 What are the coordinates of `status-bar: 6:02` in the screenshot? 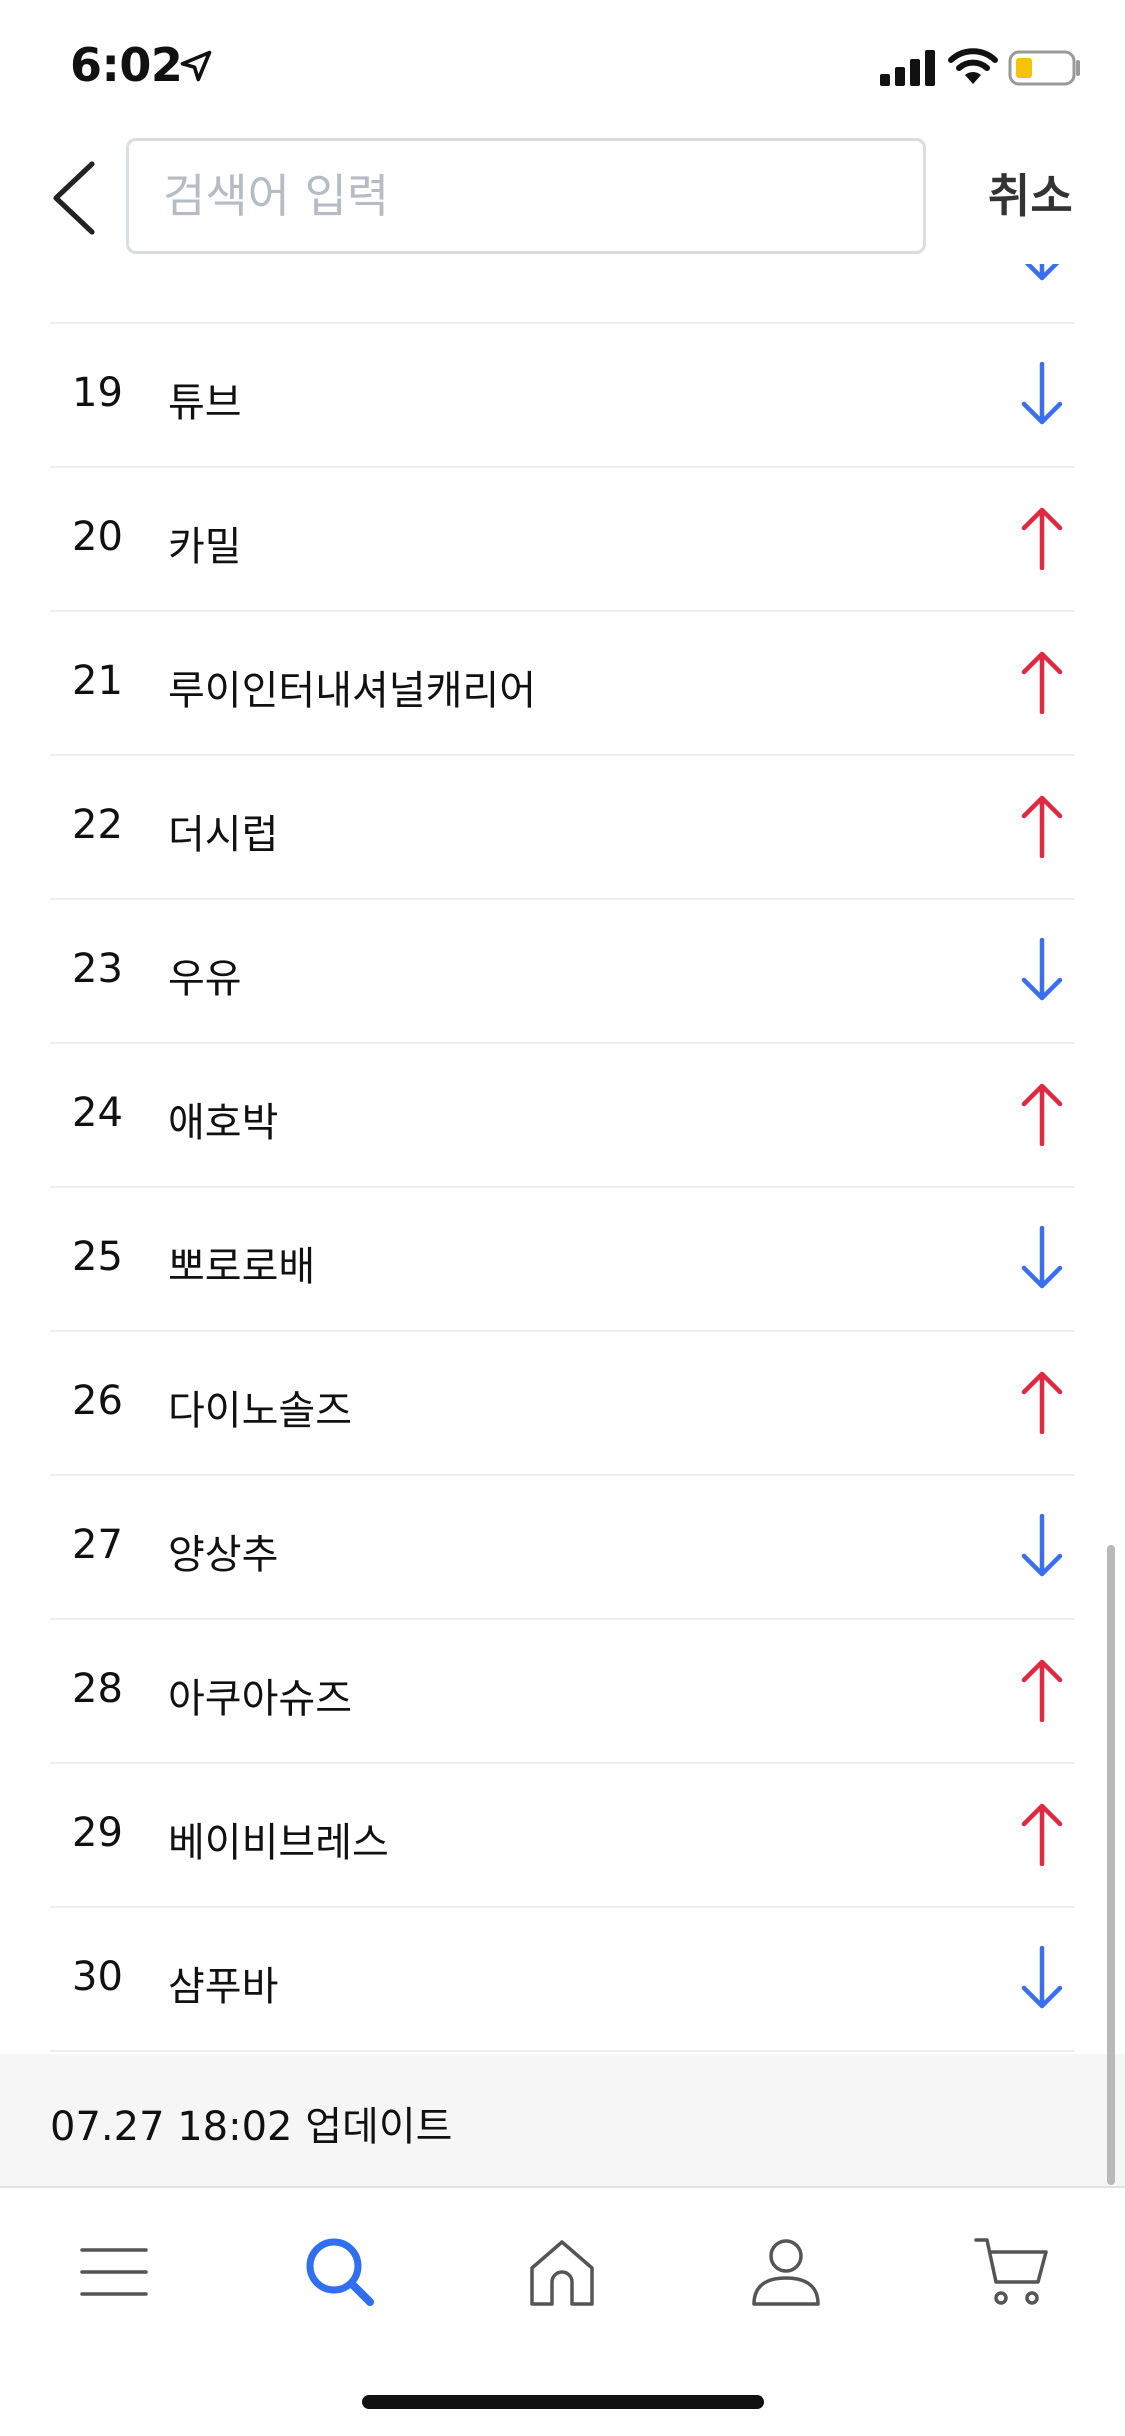 It's located at (562, 65).